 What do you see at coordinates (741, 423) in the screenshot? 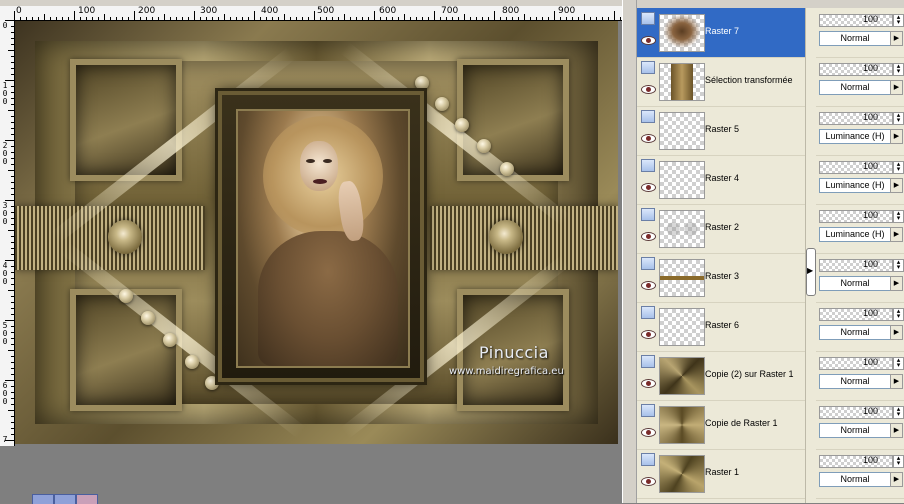
I see `layer-name: Copie de Raster 1` at bounding box center [741, 423].